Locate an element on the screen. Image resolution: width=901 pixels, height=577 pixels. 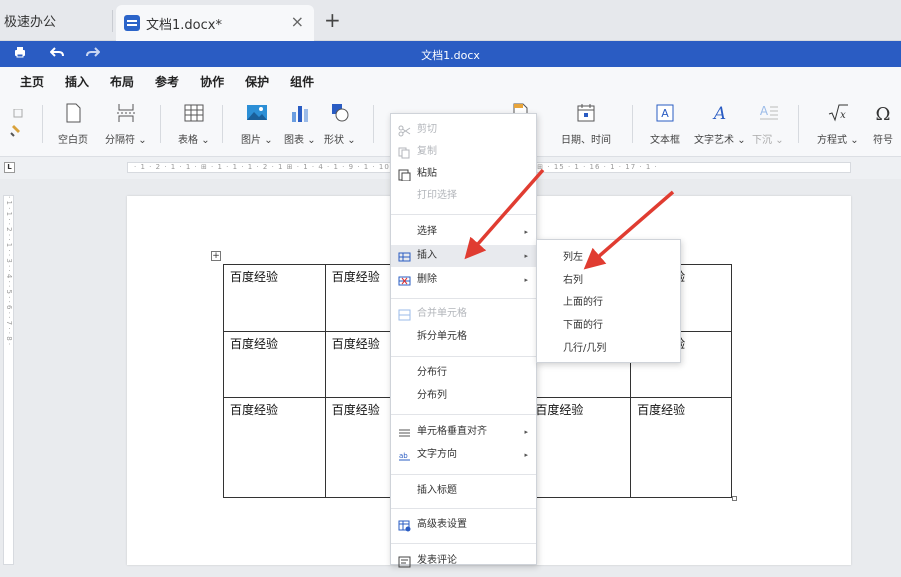
submenu-item-insert-column-left: 列左 is located at coordinates (608, 257).